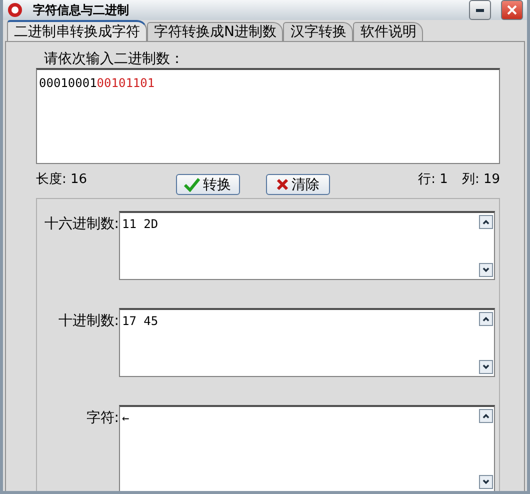  Describe the element at coordinates (114, 59) in the screenshot. I see `group-title: 请依次输入二进制数：` at that location.